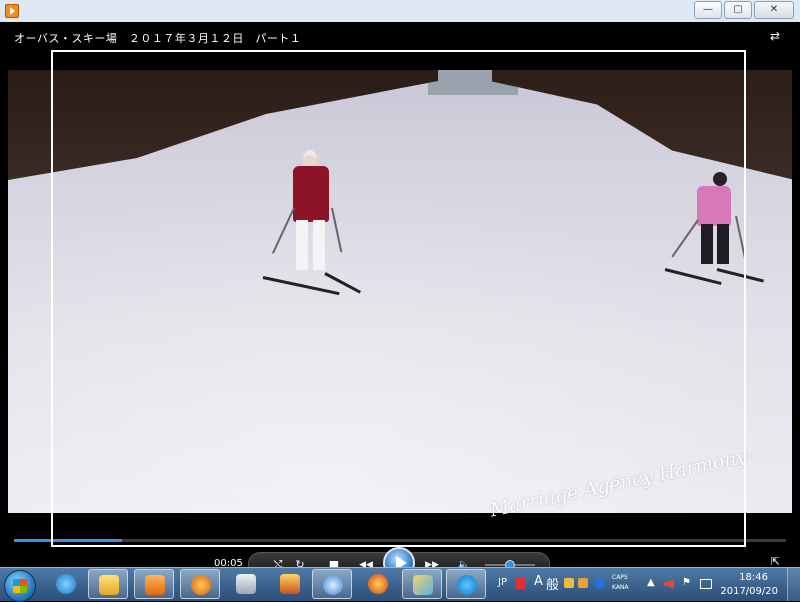 The height and width of the screenshot is (602, 800). I want to click on itunes-icon, so click(332, 584).